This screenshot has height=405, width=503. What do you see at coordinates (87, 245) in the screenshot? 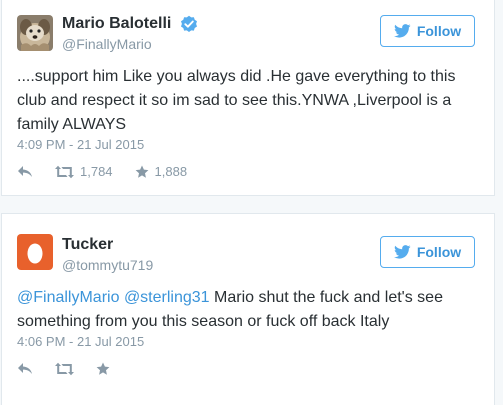
I see `display-name: Tucker` at bounding box center [87, 245].